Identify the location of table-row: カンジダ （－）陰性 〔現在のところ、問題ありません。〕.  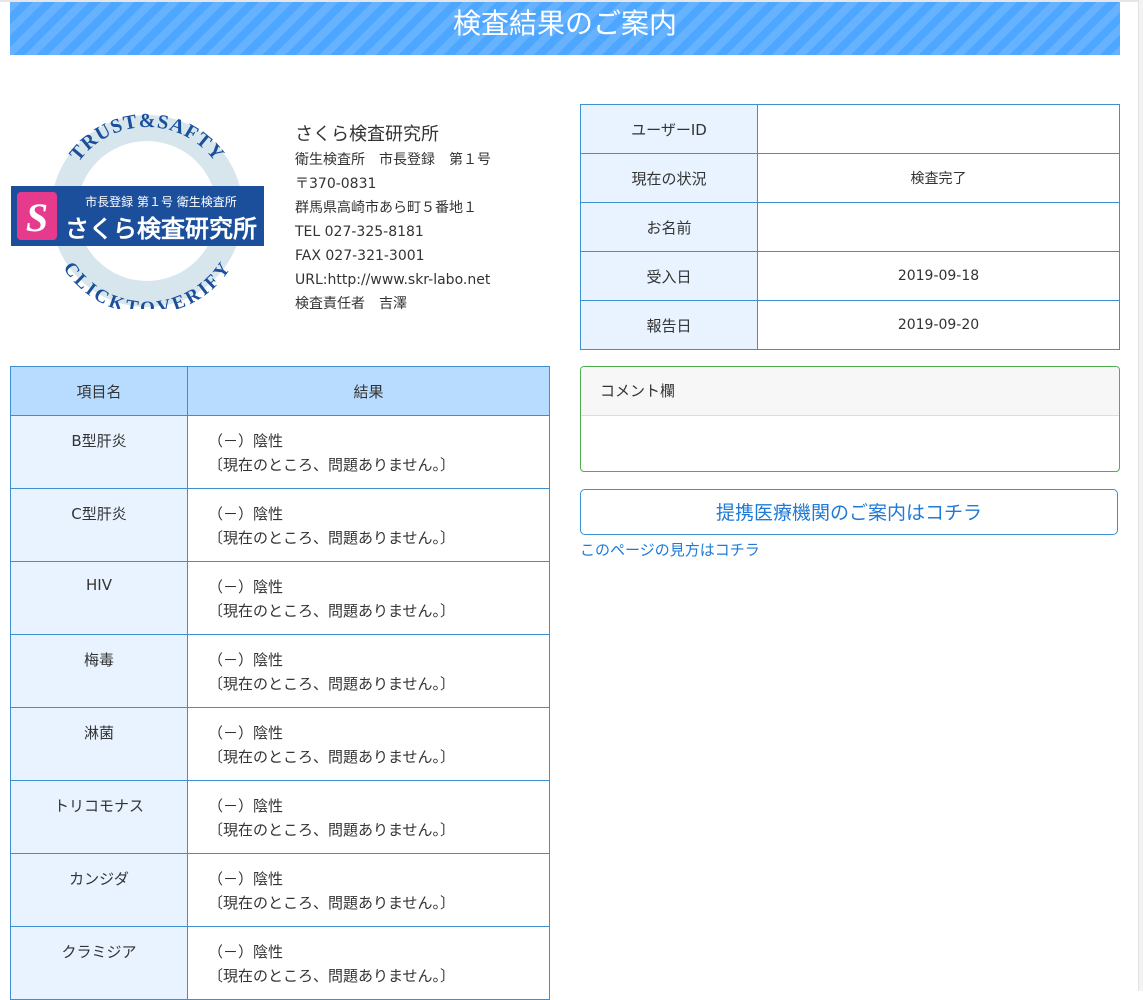
(280, 890).